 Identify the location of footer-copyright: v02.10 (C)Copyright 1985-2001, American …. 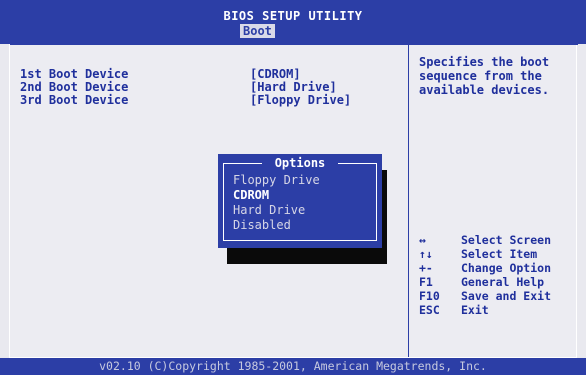
(293, 366).